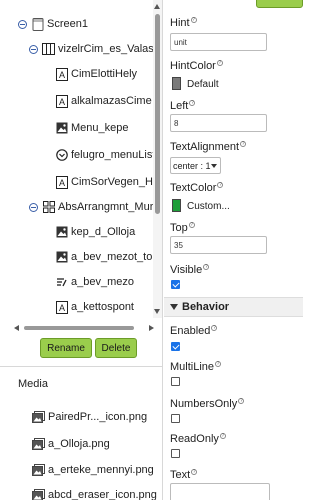 This screenshot has width=320, height=500. Describe the element at coordinates (175, 453) in the screenshot. I see `readonly-checkbox` at that location.